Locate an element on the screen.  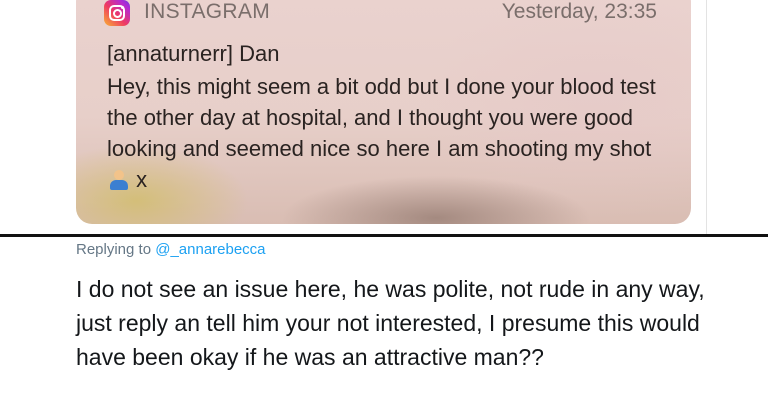
notification-title: [annaturnerr] Dan is located at coordinates (193, 53).